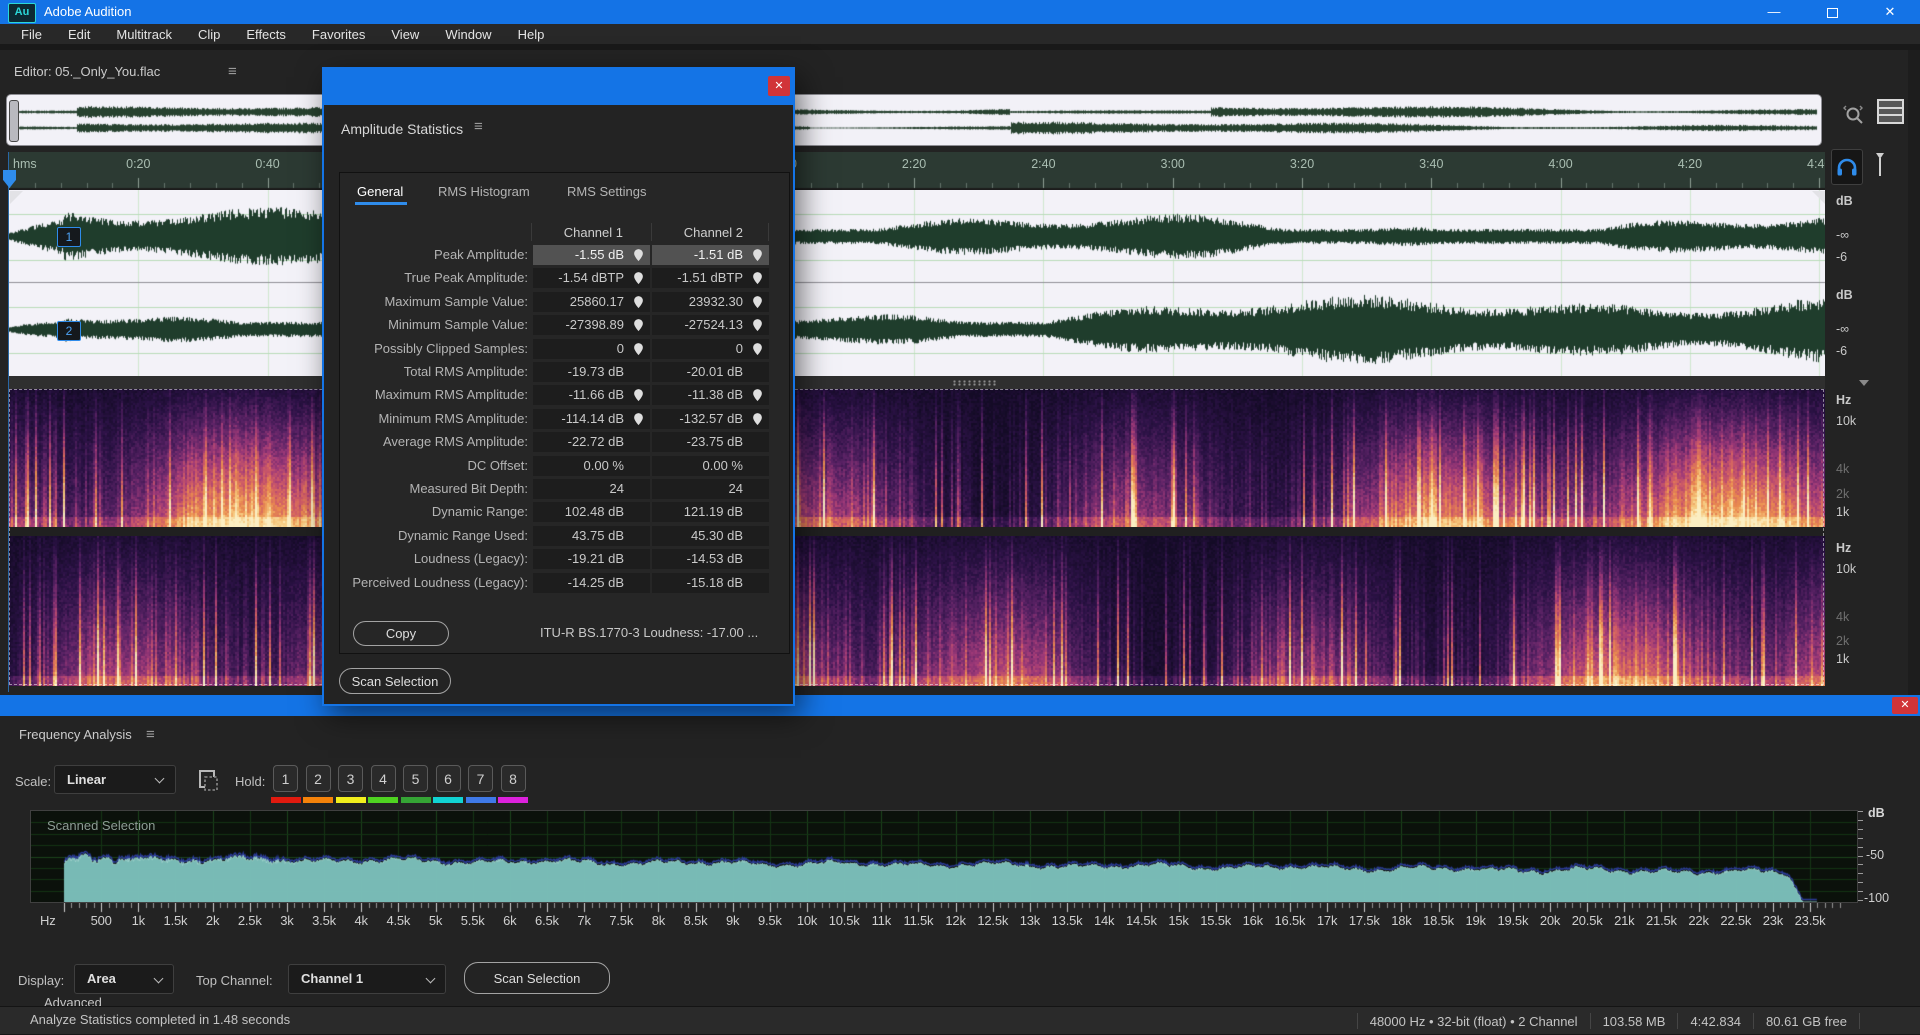  Describe the element at coordinates (591, 395) in the screenshot. I see `stat-value-ch1: -11.66 dB` at that location.